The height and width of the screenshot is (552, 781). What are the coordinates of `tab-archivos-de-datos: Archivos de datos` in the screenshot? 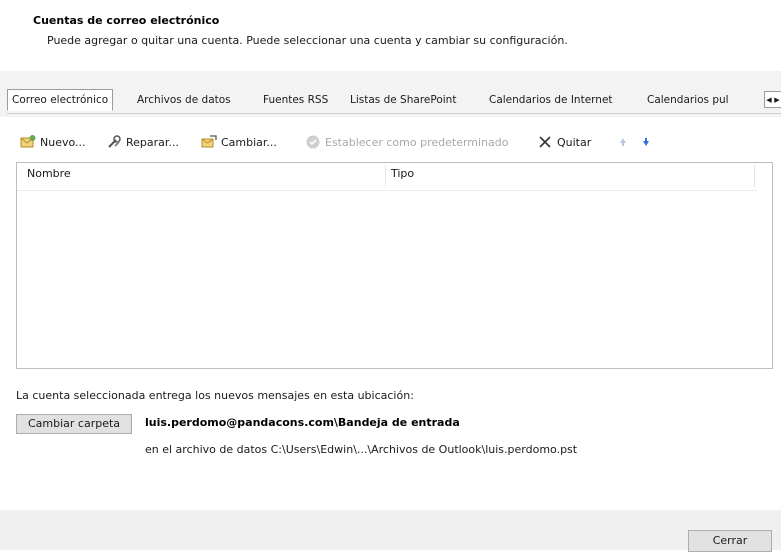 It's located at (184, 100).